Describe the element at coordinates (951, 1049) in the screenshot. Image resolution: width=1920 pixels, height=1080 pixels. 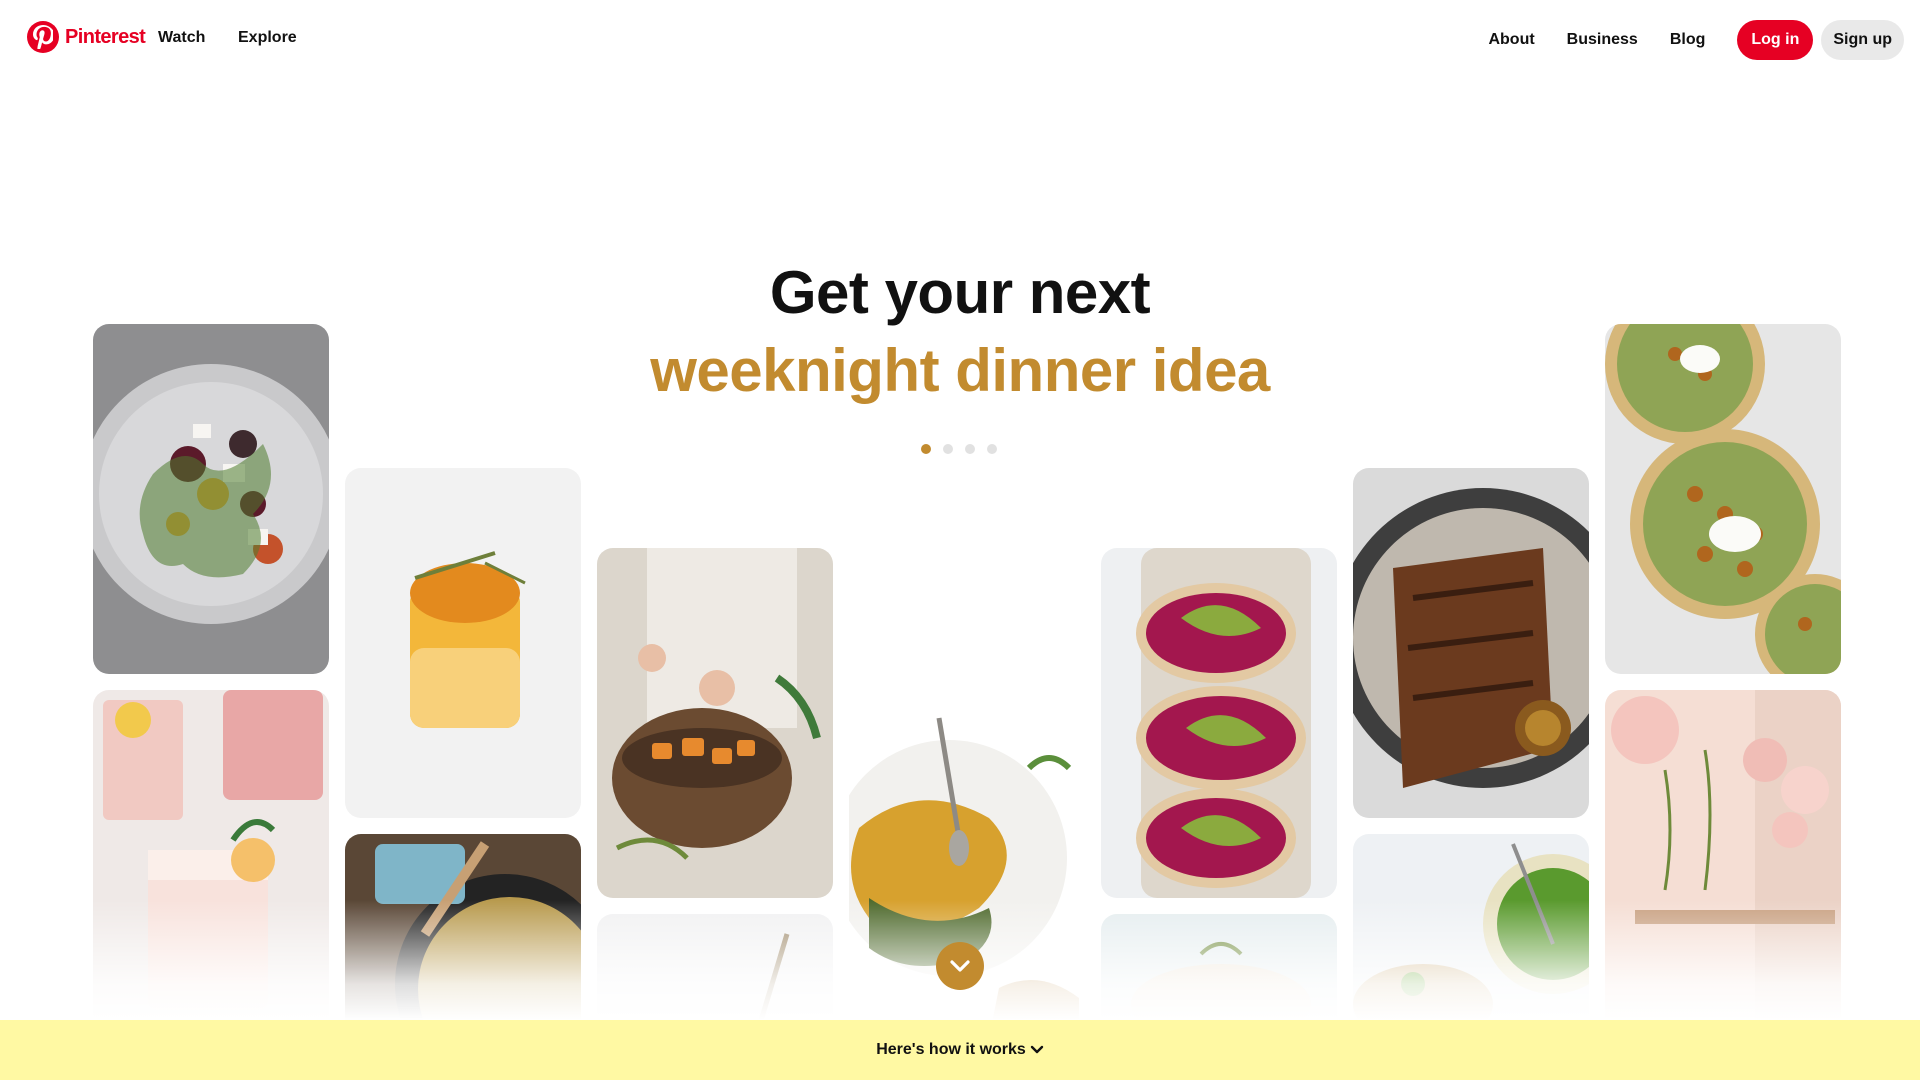
I see `how-it-works-label: Here's how it works` at that location.